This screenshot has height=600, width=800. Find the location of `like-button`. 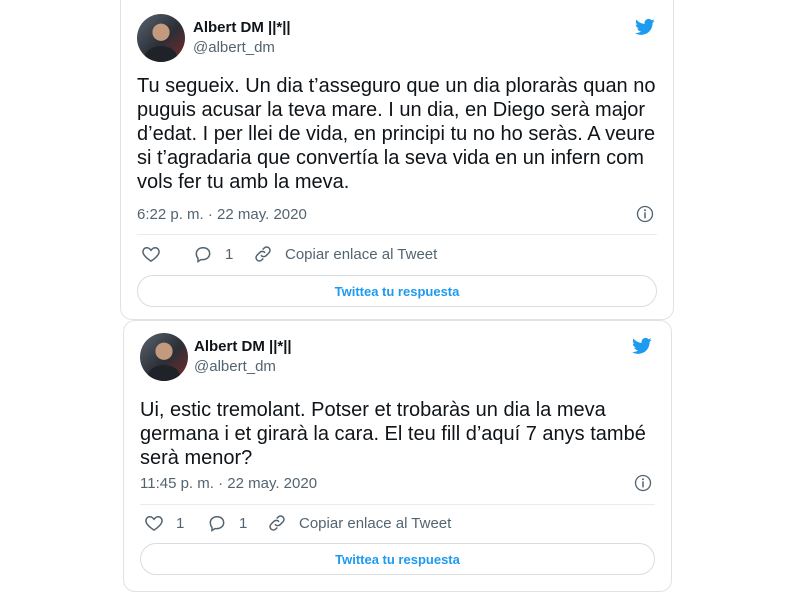

like-button is located at coordinates (157, 254).